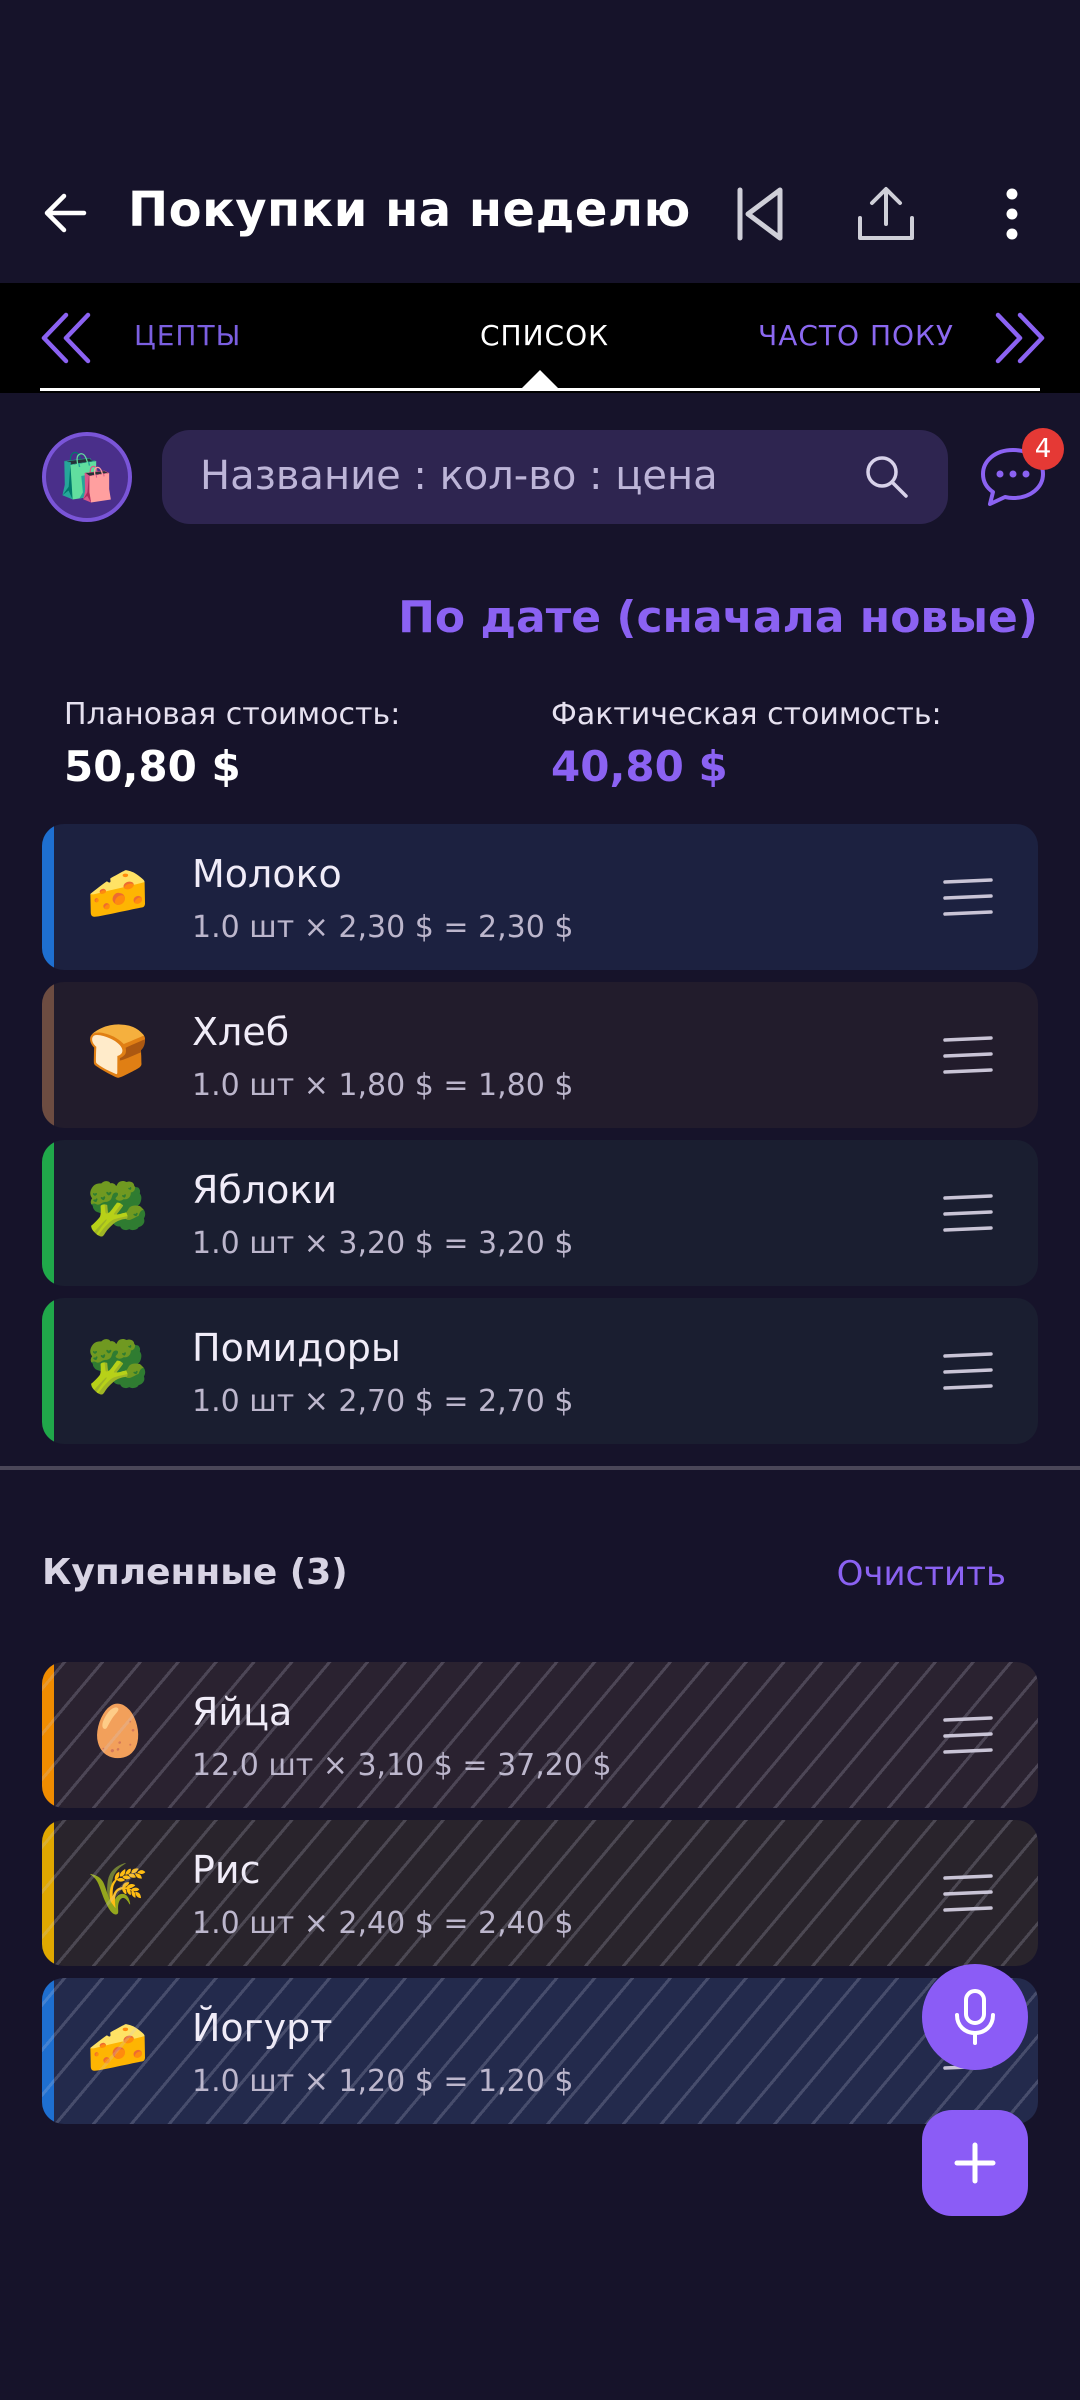 This screenshot has height=2400, width=1080. What do you see at coordinates (520, 476) in the screenshot?
I see `search-input` at bounding box center [520, 476].